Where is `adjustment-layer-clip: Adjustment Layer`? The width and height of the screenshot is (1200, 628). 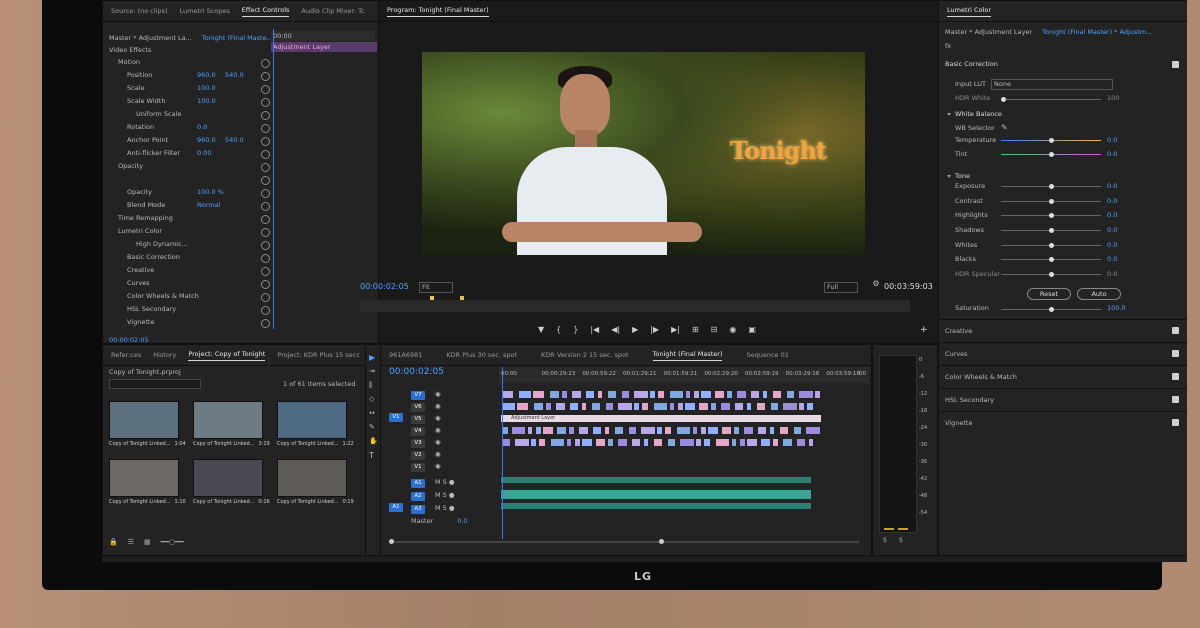 adjustment-layer-clip: Adjustment Layer is located at coordinates (661, 418).